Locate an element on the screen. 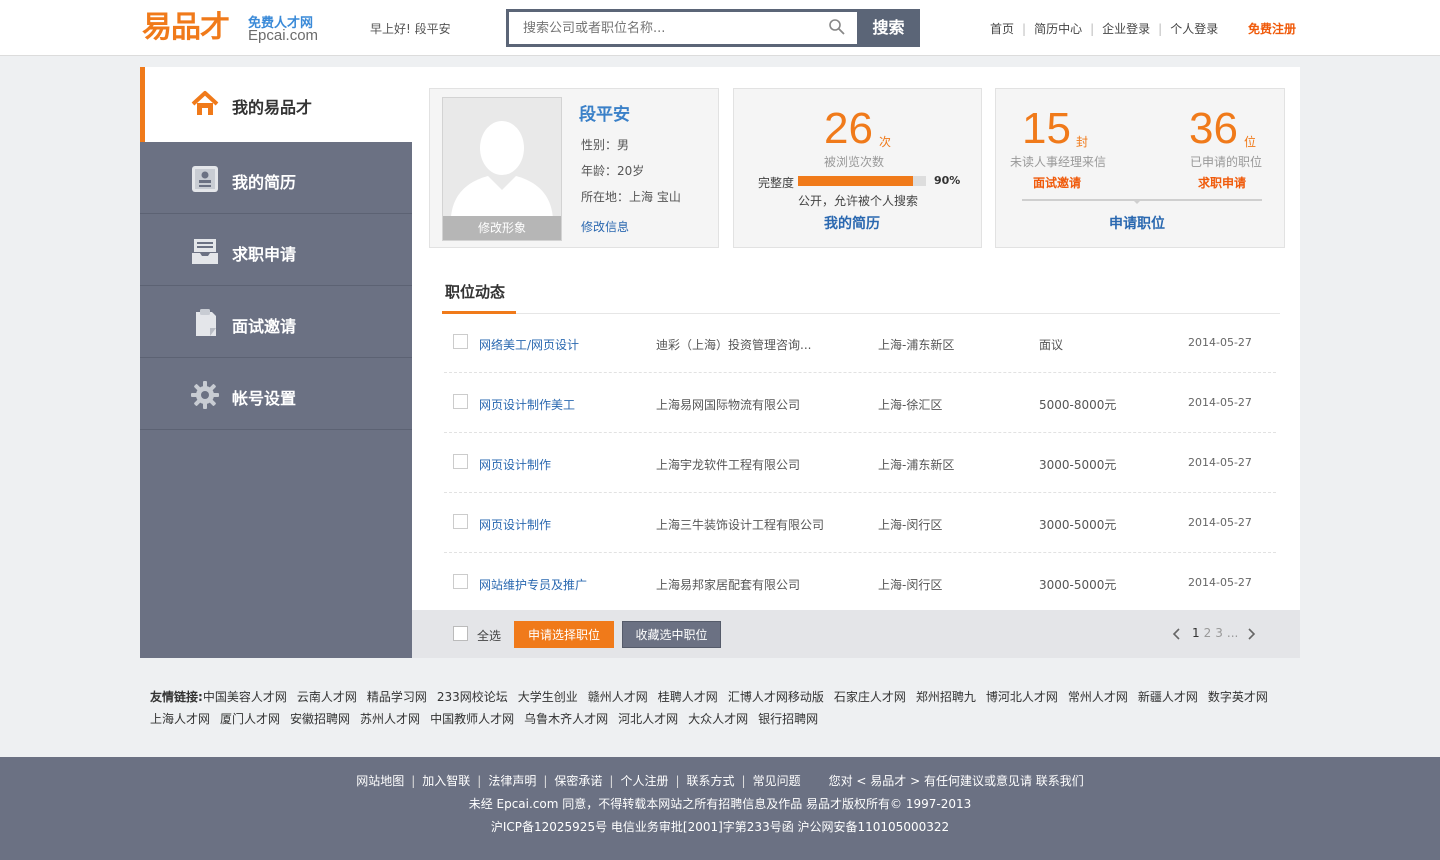  sidebar-item-account-settings: 帐号设置 is located at coordinates (276, 394).